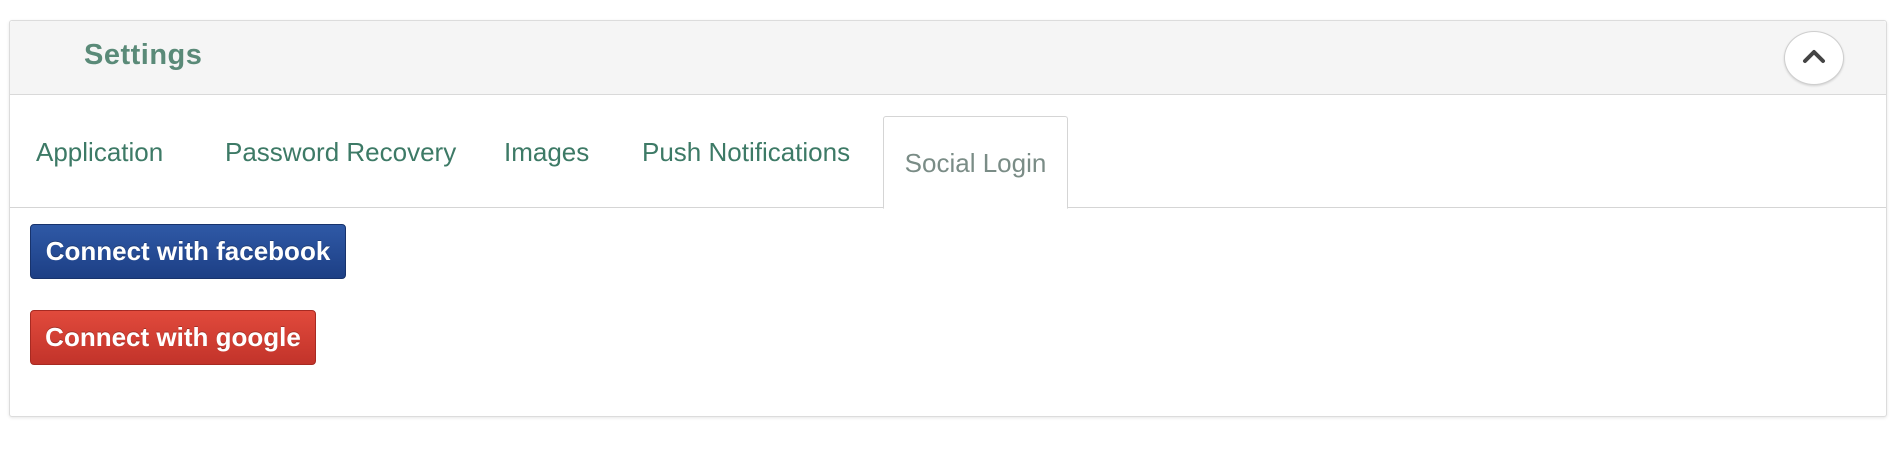 The height and width of the screenshot is (452, 1900). I want to click on tab-images: Images, so click(546, 152).